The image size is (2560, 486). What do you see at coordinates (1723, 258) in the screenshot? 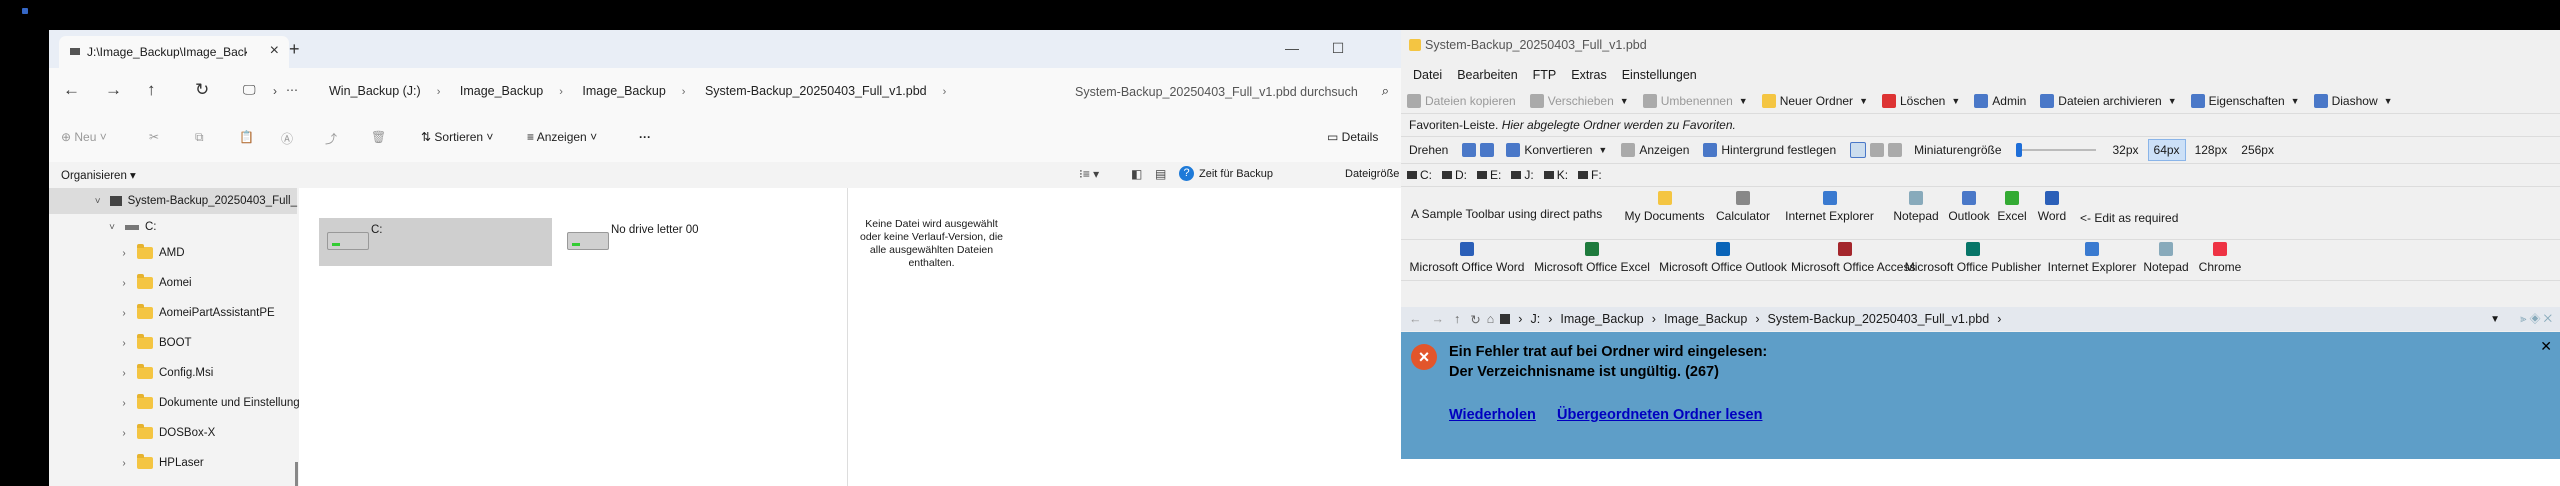
I see `app-shortcut: Microsoft Office Outlook` at bounding box center [1723, 258].